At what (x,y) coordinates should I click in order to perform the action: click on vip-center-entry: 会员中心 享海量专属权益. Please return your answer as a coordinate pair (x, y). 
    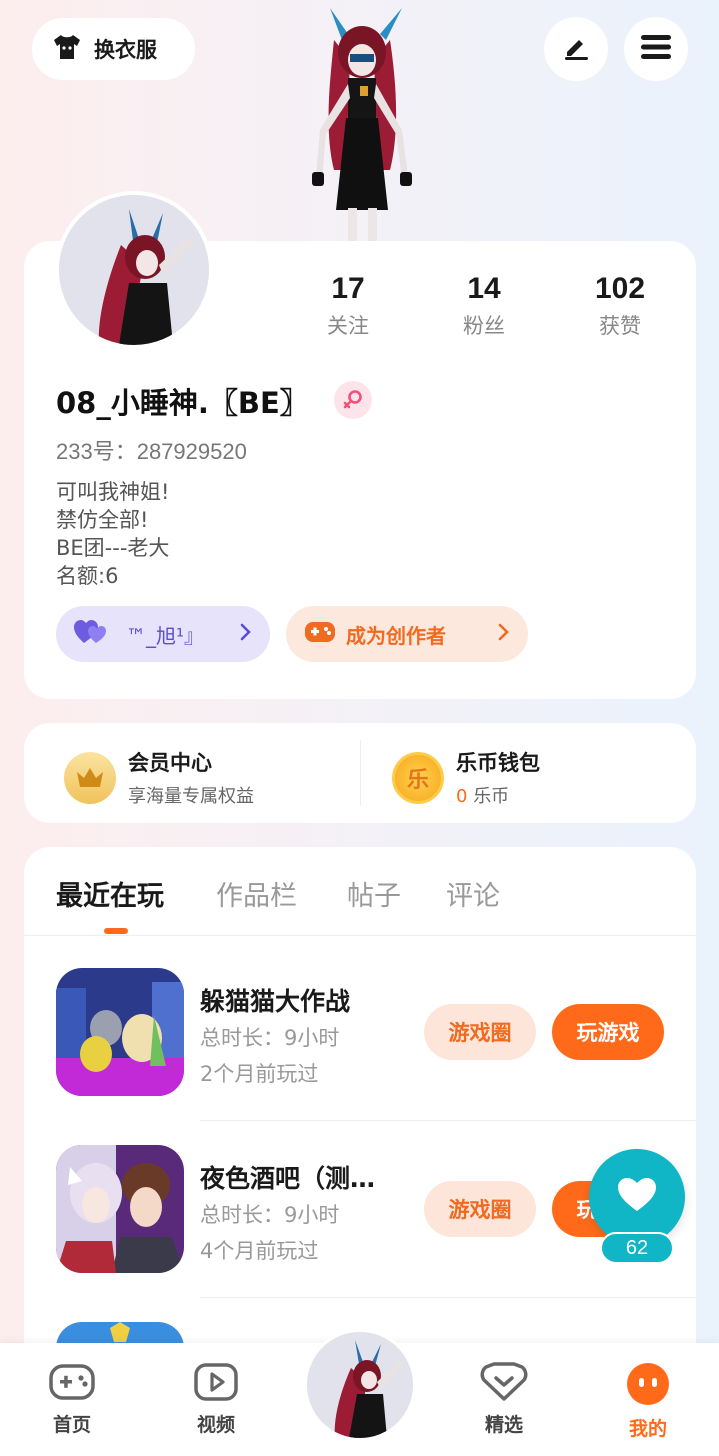
    Looking at the image, I should click on (159, 777).